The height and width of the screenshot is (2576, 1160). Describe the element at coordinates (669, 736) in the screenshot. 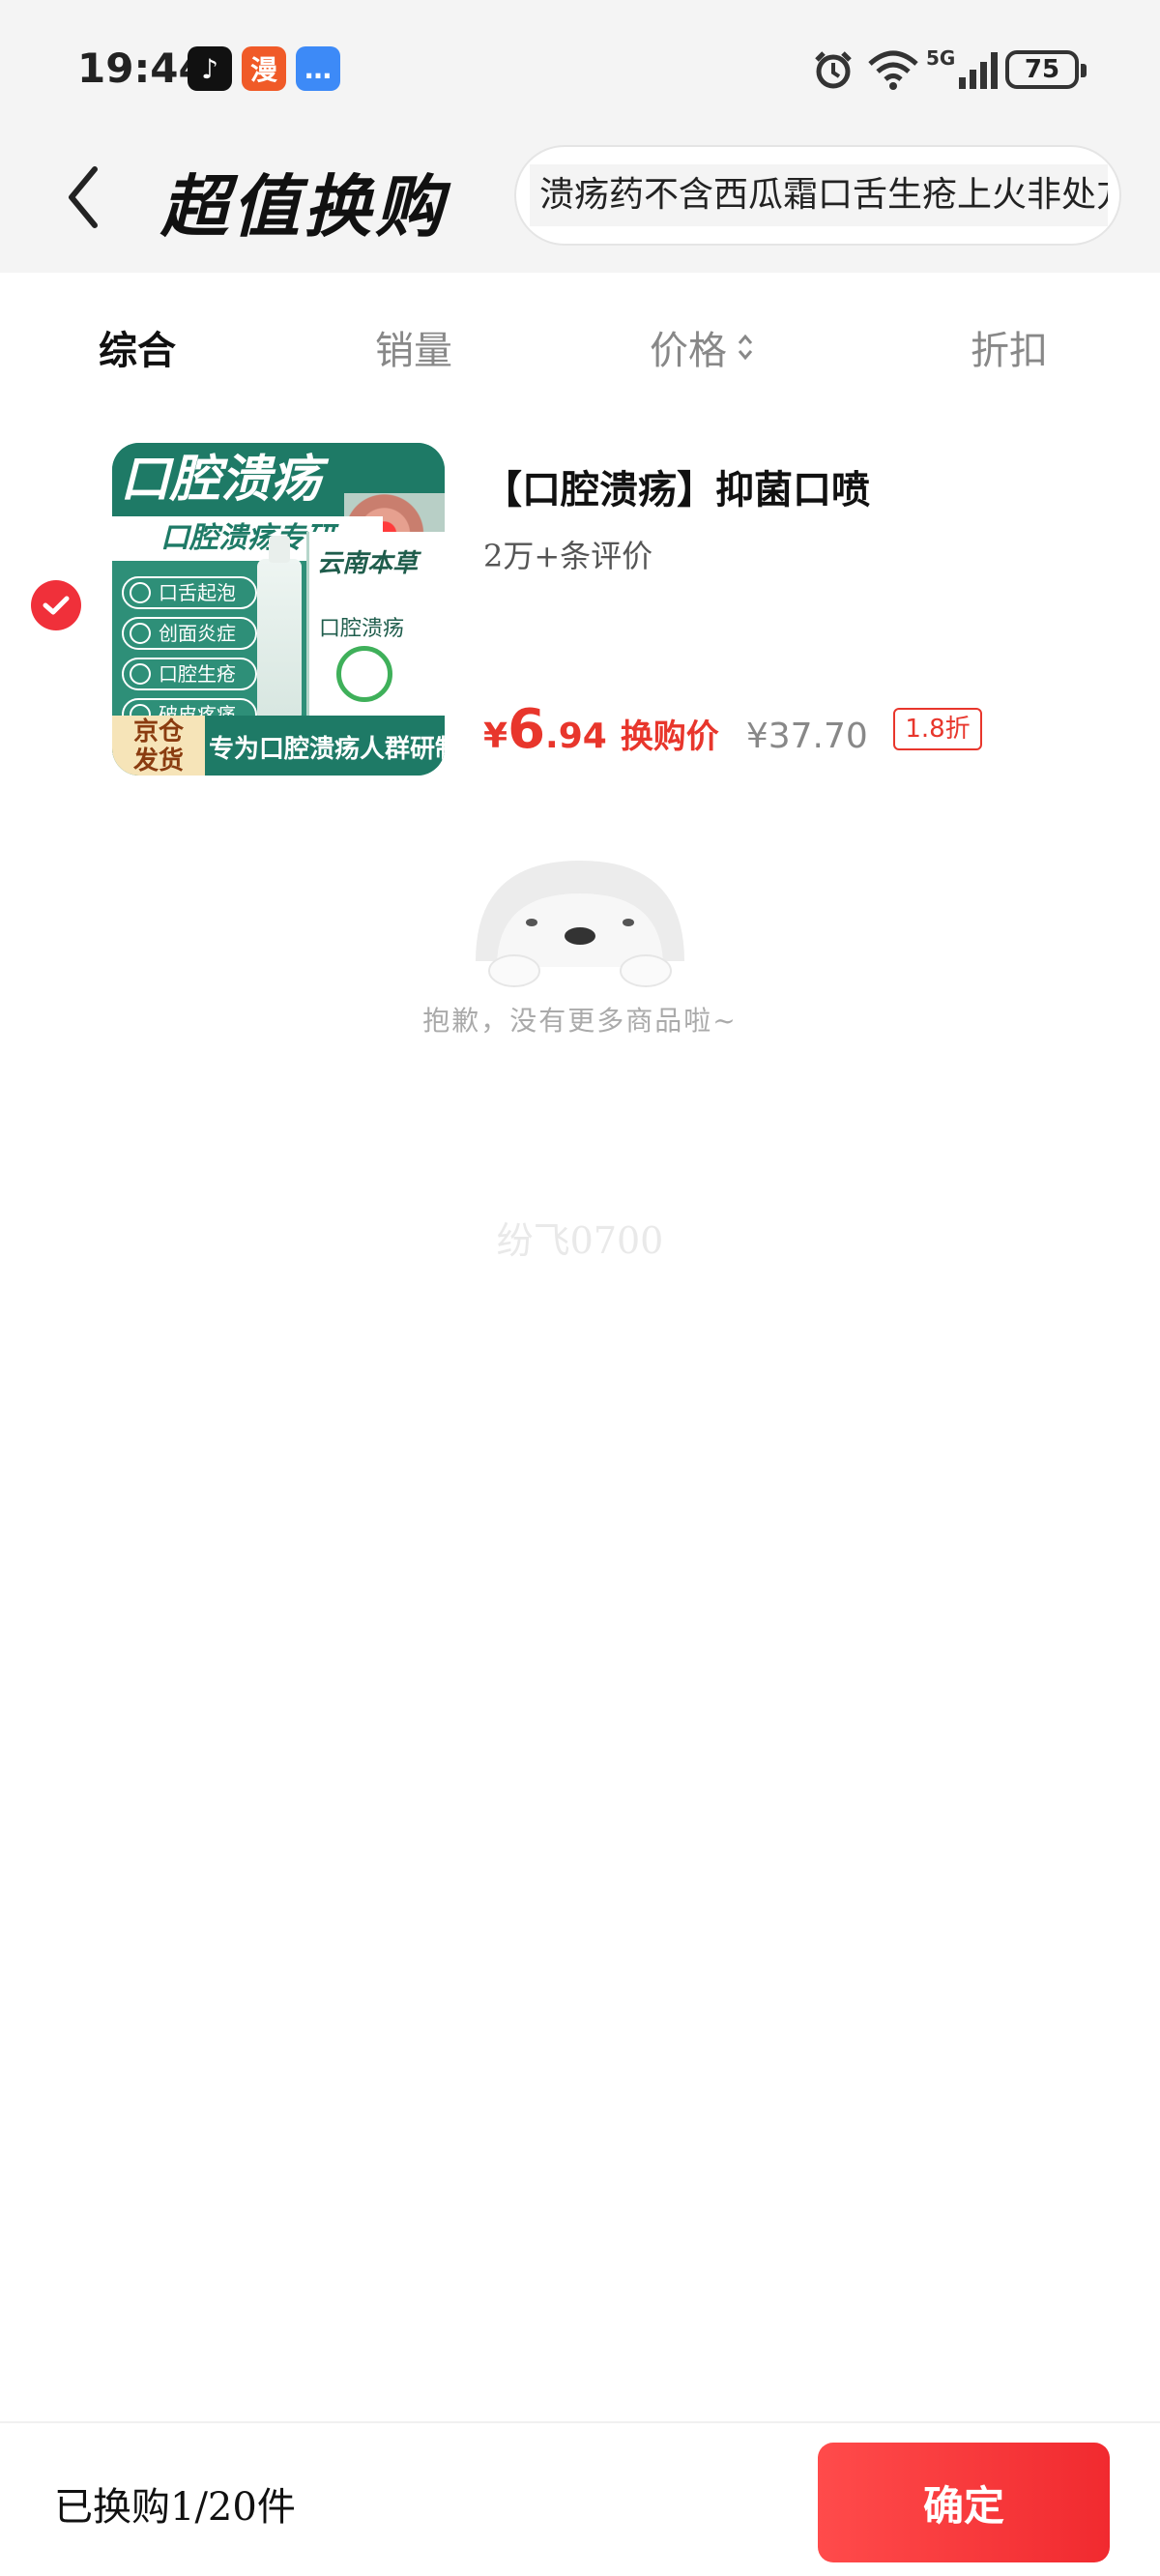

I see `price-label: 换购价` at that location.